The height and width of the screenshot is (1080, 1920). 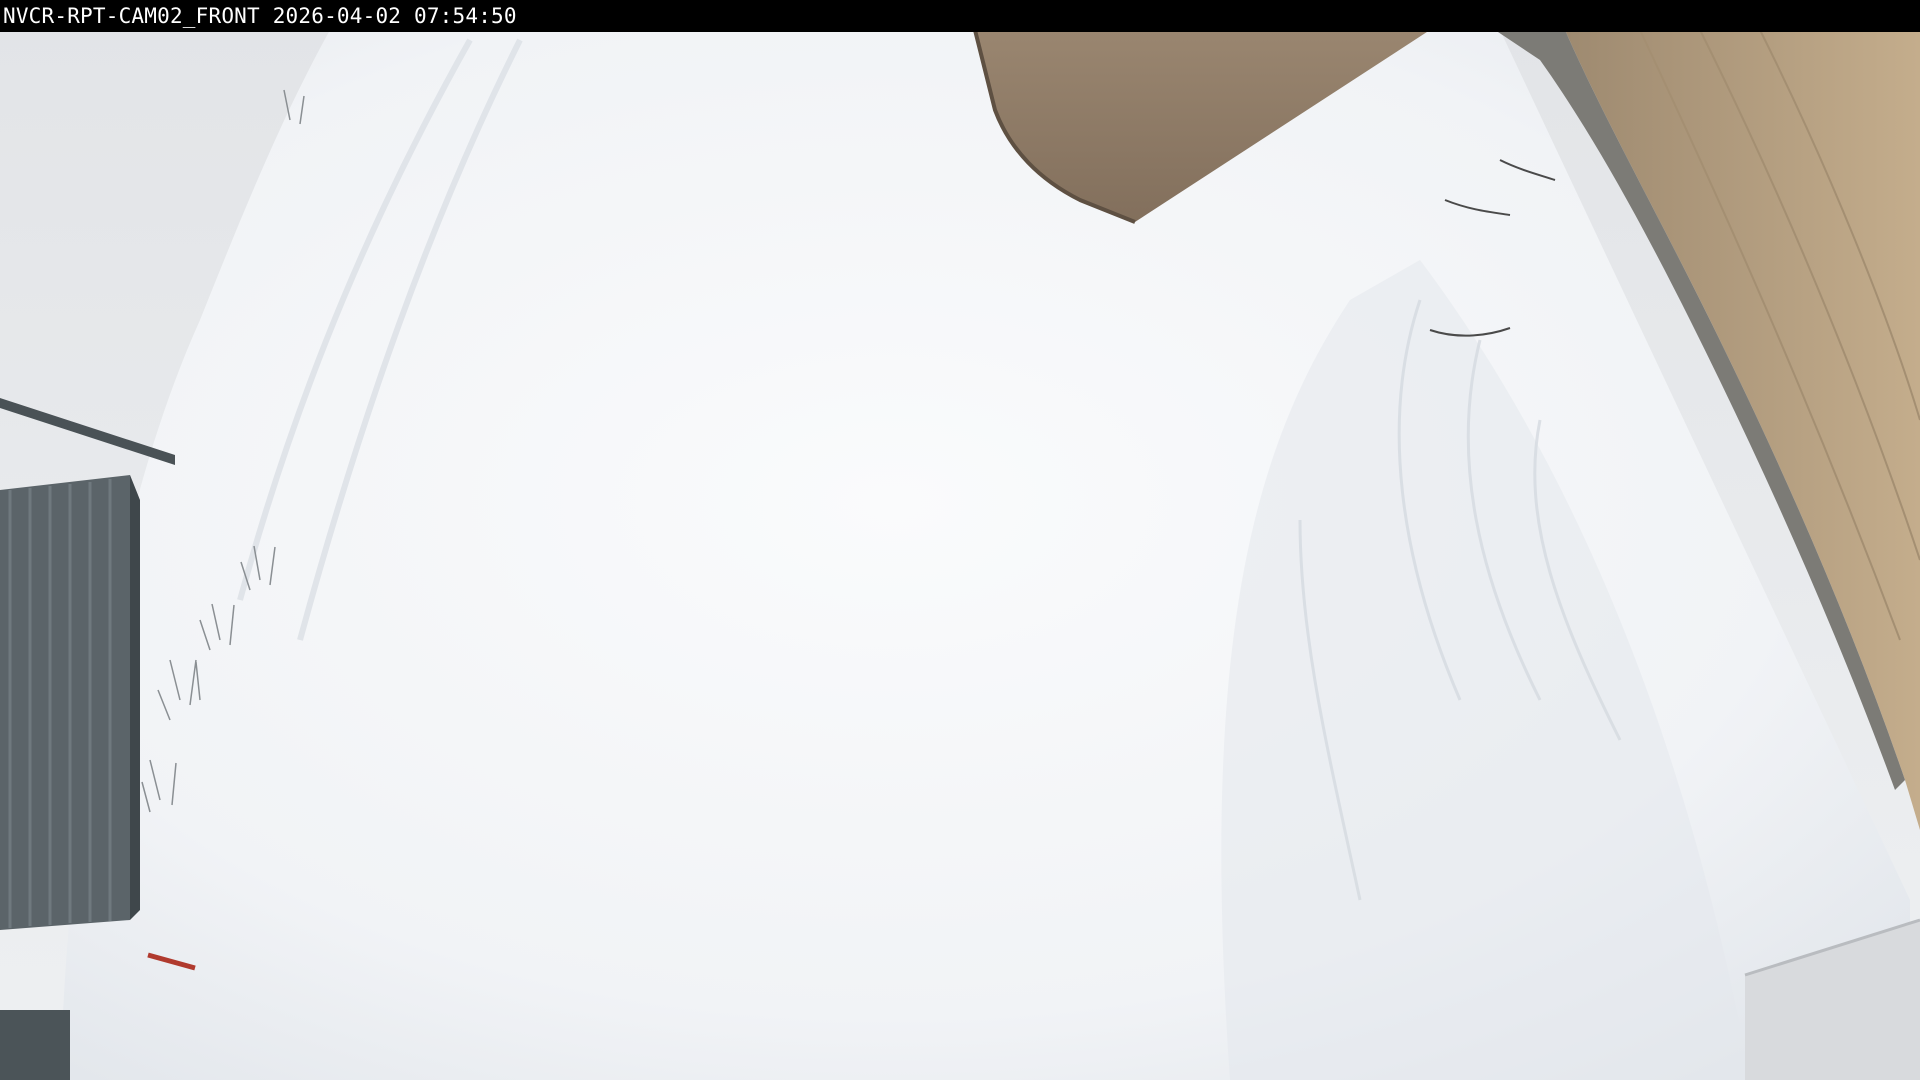 I want to click on camera-timestamp-label: NVCR-RPT-CAM02_FRONT 2026-04-02 07:54:50, so click(x=260, y=16).